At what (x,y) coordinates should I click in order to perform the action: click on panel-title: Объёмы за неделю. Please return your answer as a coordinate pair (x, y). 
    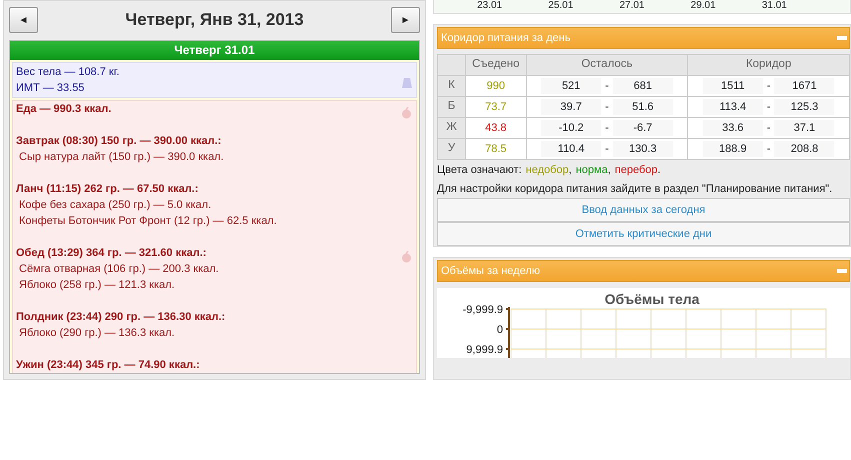
    Looking at the image, I should click on (490, 271).